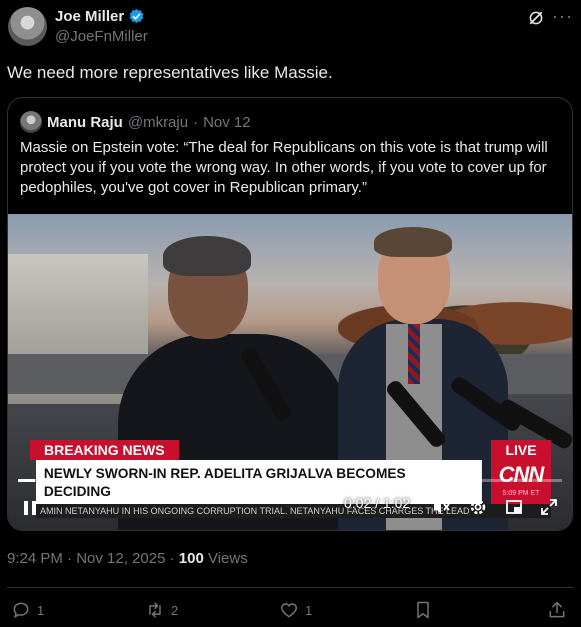 The width and height of the screenshot is (581, 627). I want to click on grok-icon, so click(536, 18).